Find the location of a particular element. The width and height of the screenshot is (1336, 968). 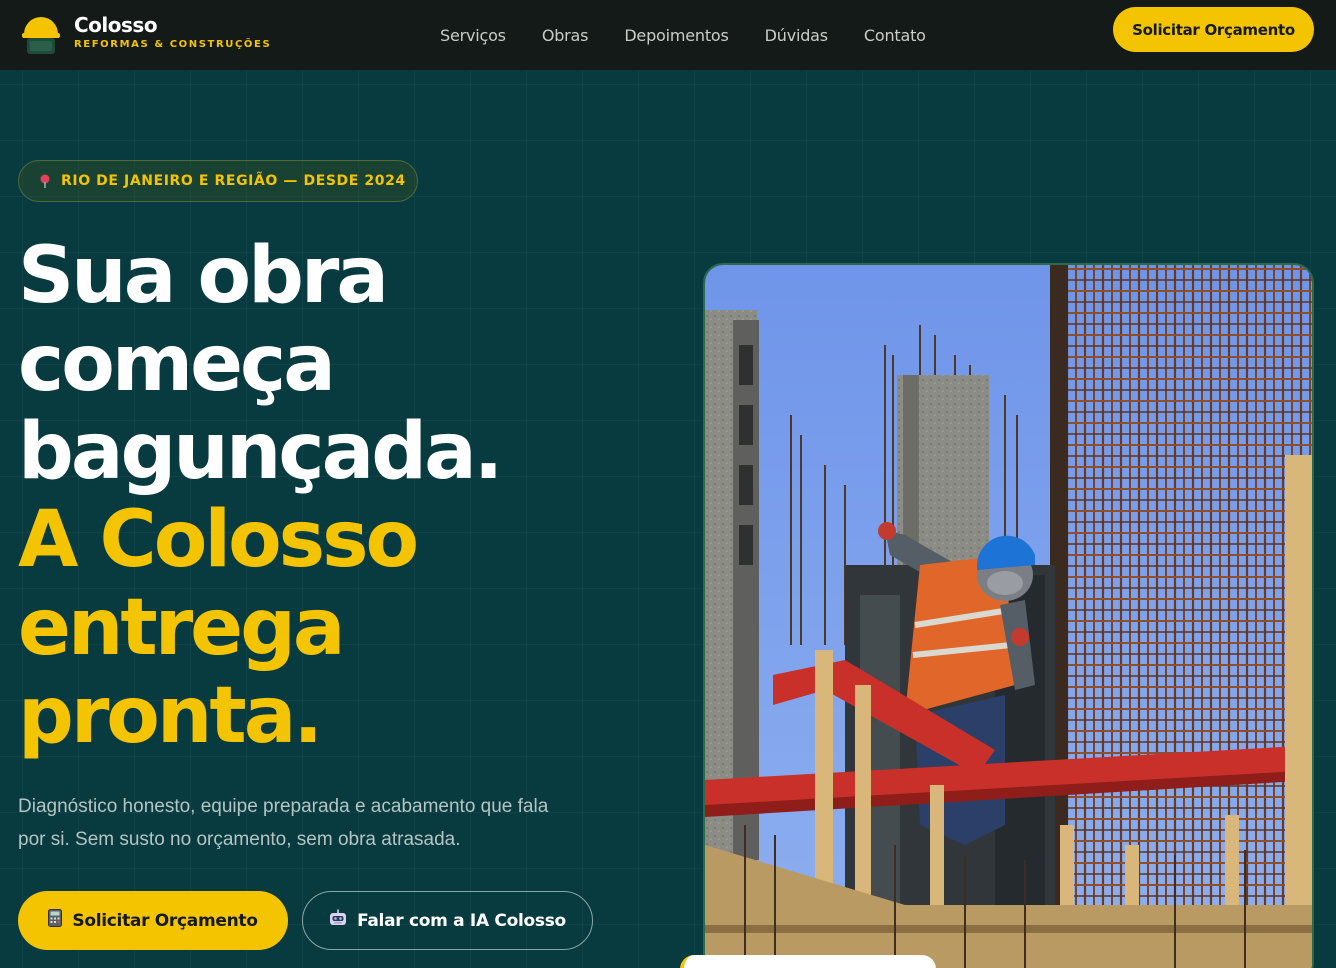

brand-logo-link: Colosso REFORMAS & CONSTRUÇÕES is located at coordinates (146, 33).